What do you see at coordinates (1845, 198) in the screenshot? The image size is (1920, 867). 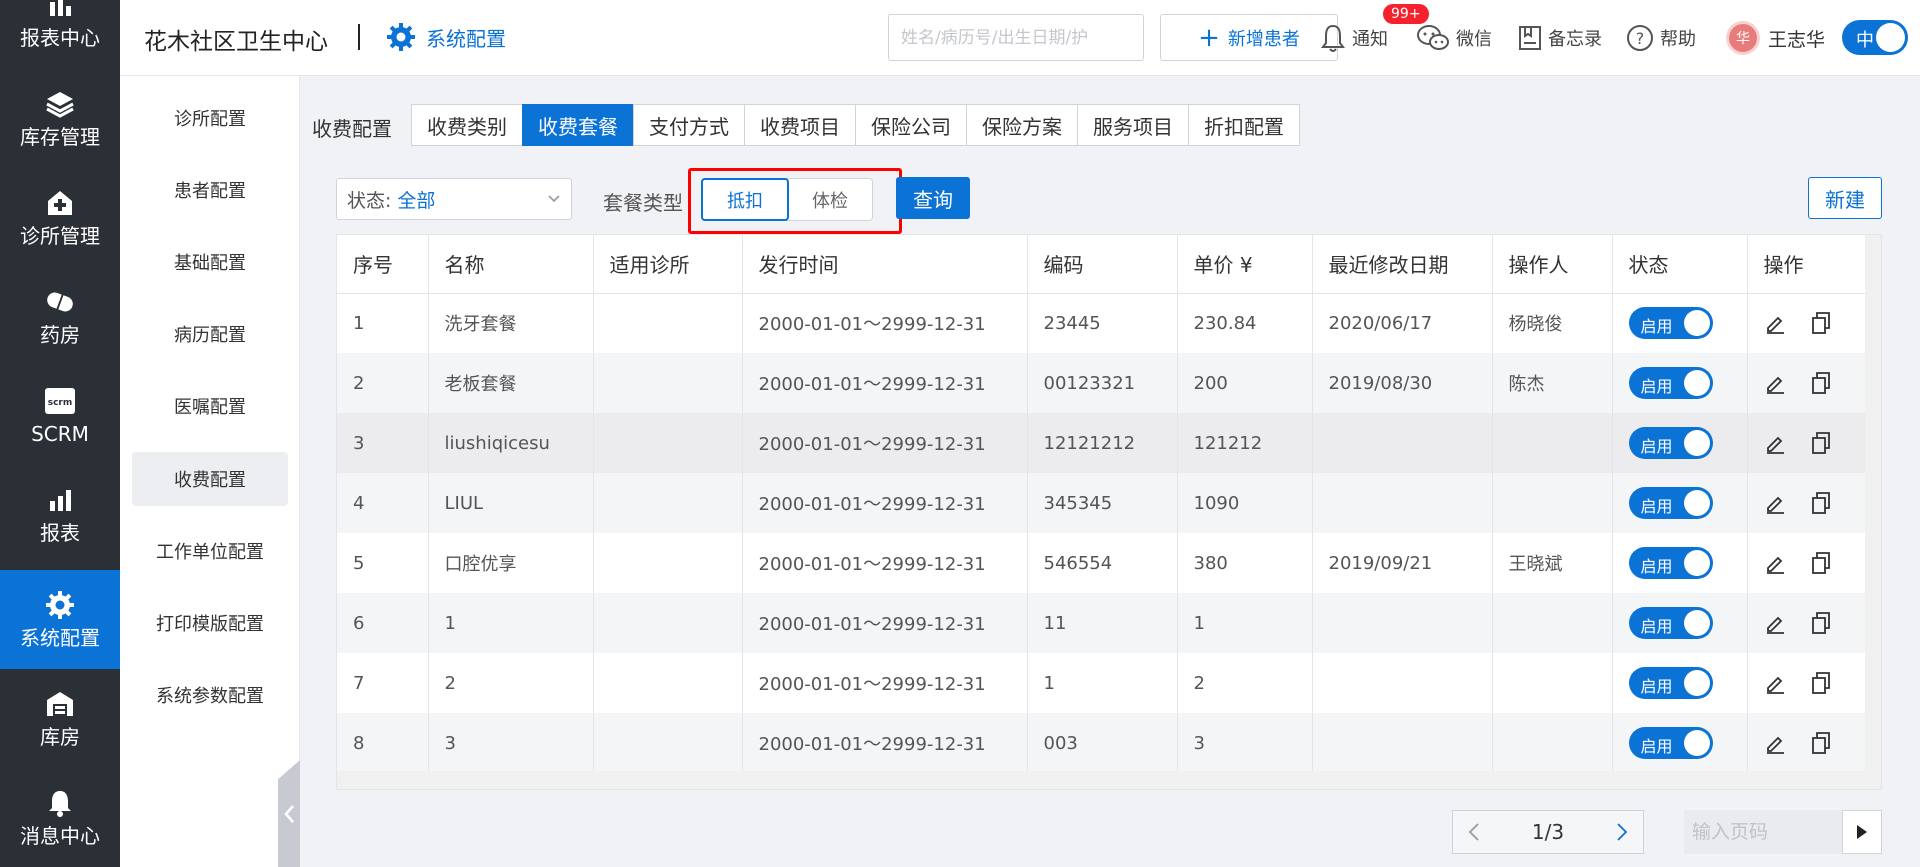 I see `new-button: 新建` at bounding box center [1845, 198].